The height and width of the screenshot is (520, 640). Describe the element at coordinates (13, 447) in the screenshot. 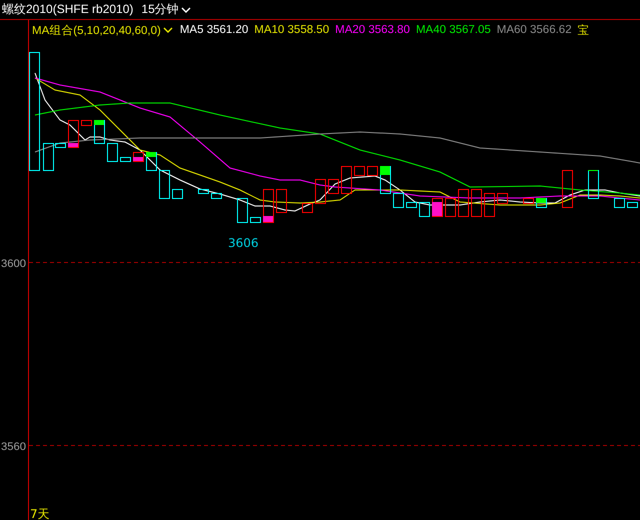

I see `y-axis-label: 3560` at that location.